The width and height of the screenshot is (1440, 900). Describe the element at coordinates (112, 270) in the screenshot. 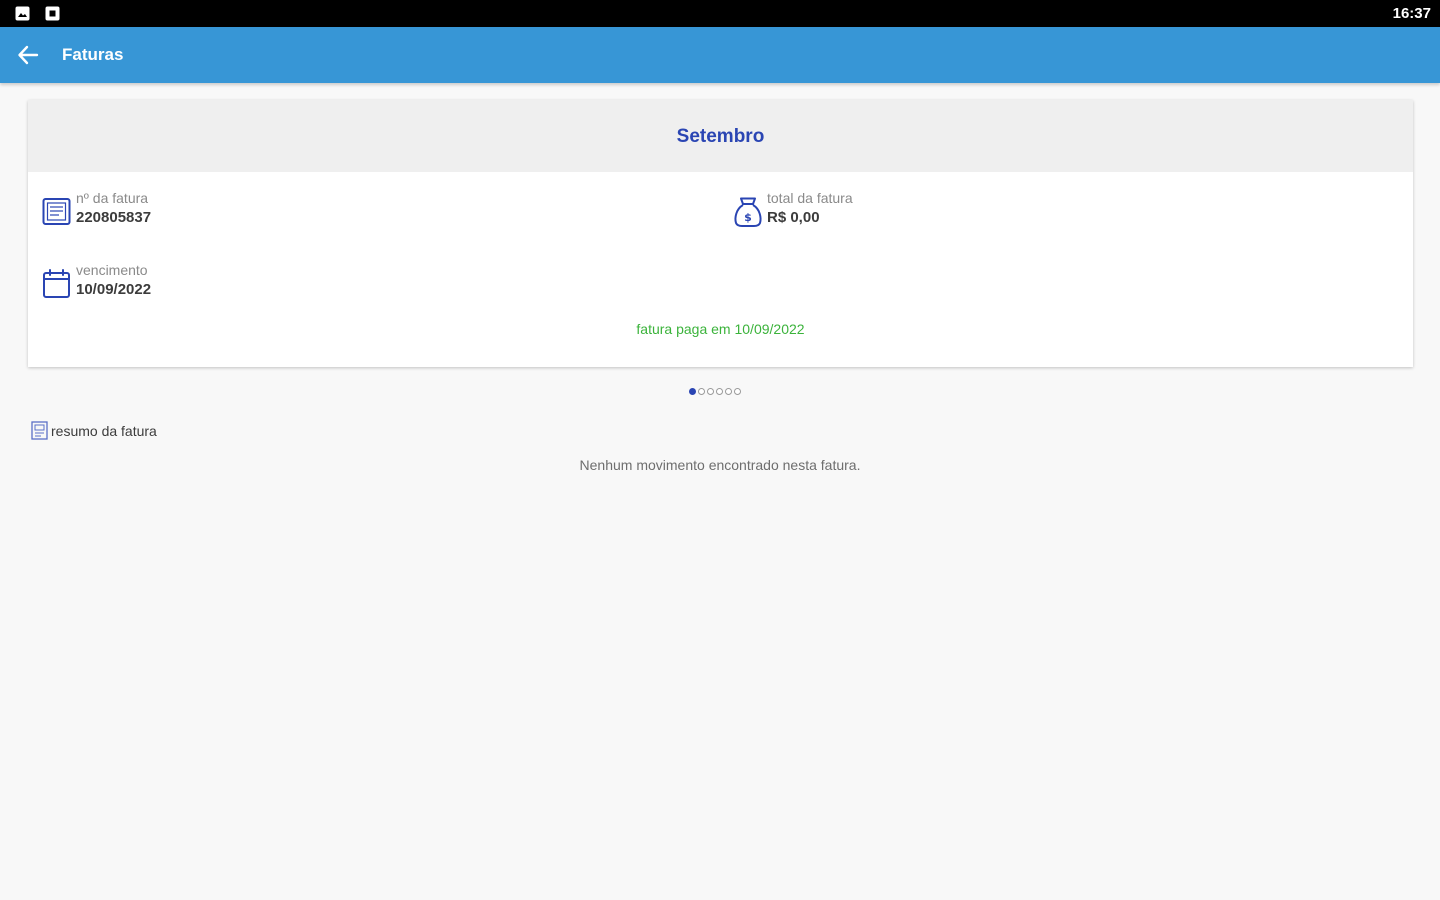

I see `invoice-due-label: vencimento` at that location.